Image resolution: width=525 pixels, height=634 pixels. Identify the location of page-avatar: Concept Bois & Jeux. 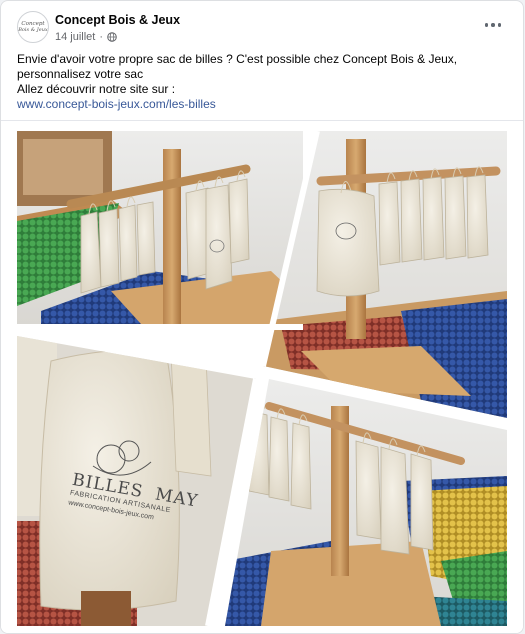
(33, 27).